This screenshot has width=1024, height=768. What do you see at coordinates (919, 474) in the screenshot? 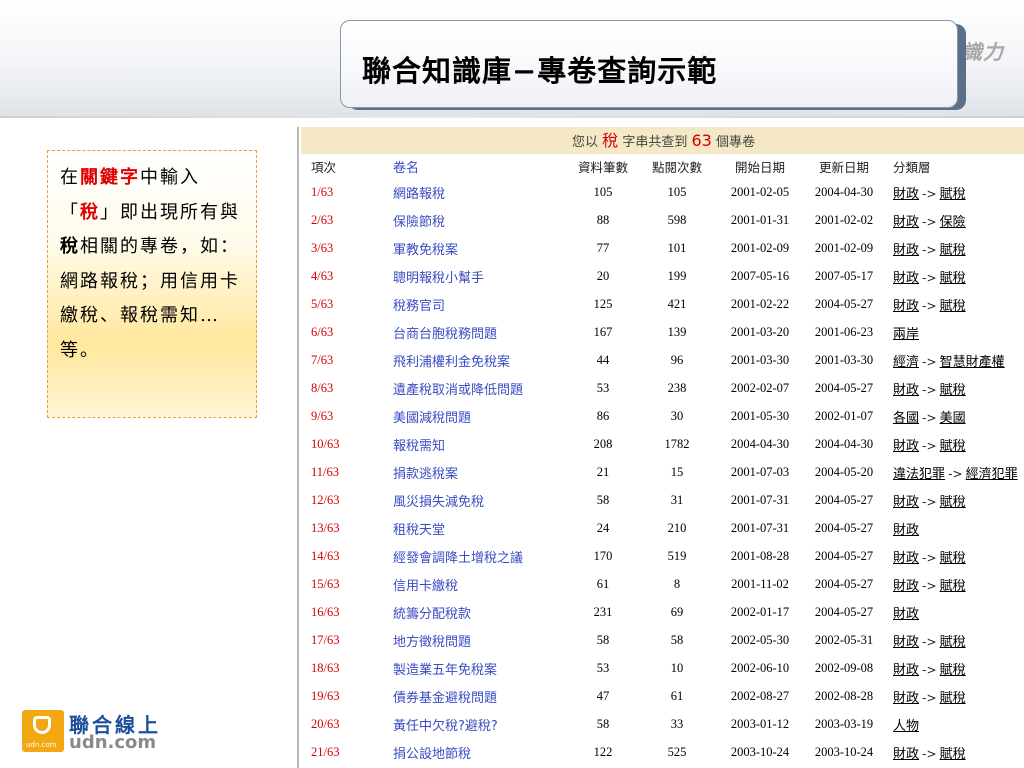
I see `category-link-primary: 違法犯罪` at bounding box center [919, 474].